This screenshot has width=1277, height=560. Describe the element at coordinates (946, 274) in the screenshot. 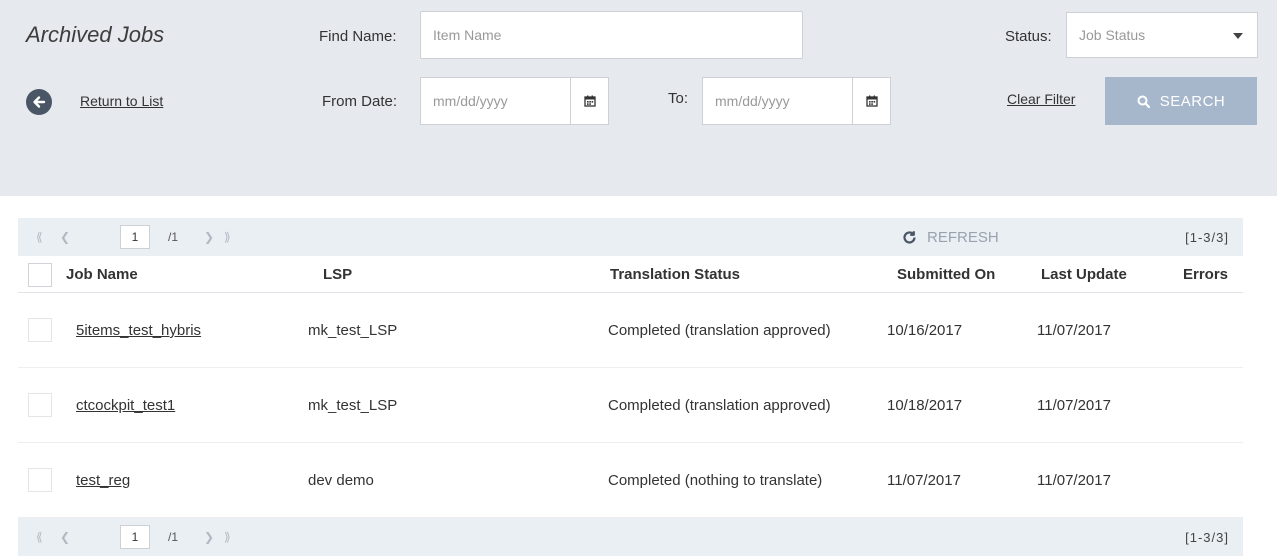

I see `col-submitted-on: Submitted On` at that location.